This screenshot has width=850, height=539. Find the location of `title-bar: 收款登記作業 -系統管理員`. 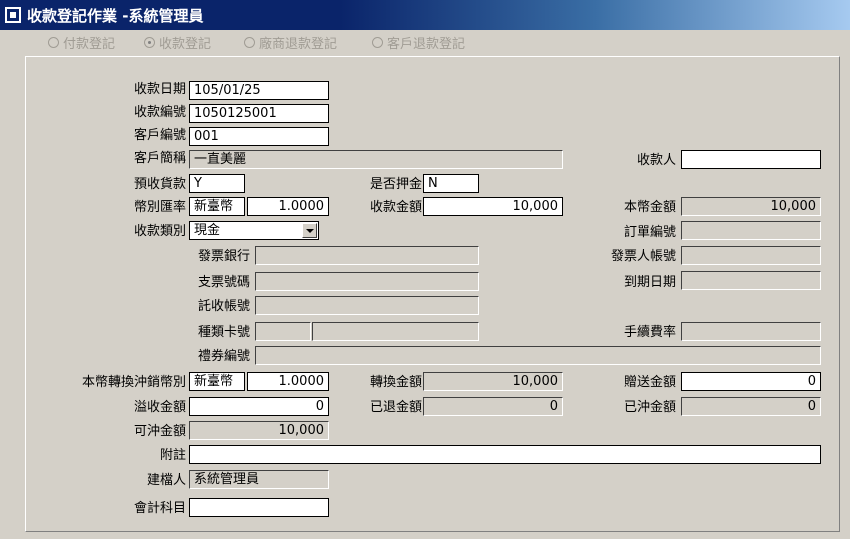

title-bar: 收款登記作業 -系統管理員 is located at coordinates (425, 15).